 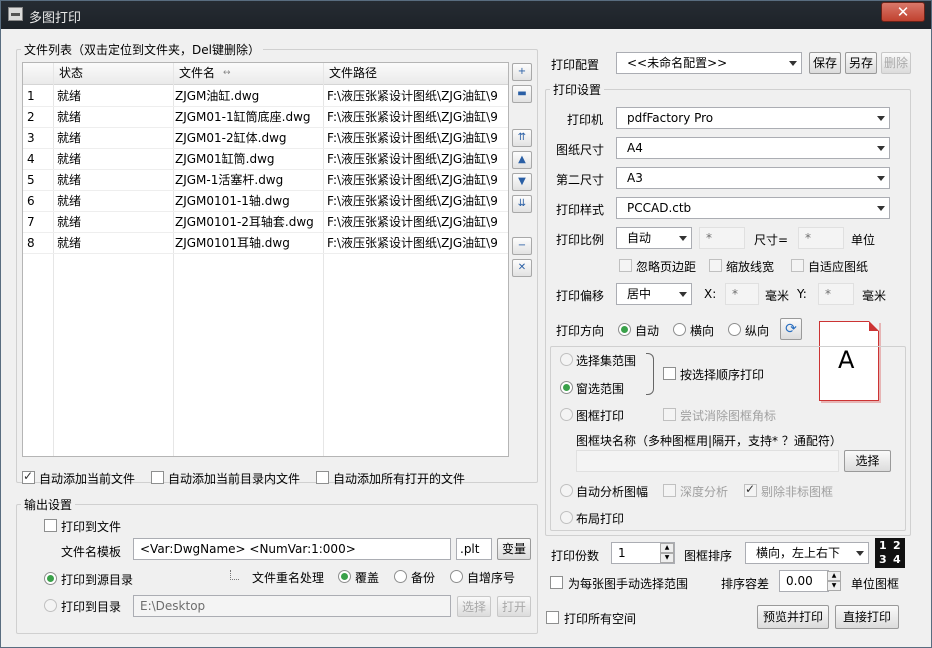 I want to click on select-block-button: 选择, so click(x=867, y=461).